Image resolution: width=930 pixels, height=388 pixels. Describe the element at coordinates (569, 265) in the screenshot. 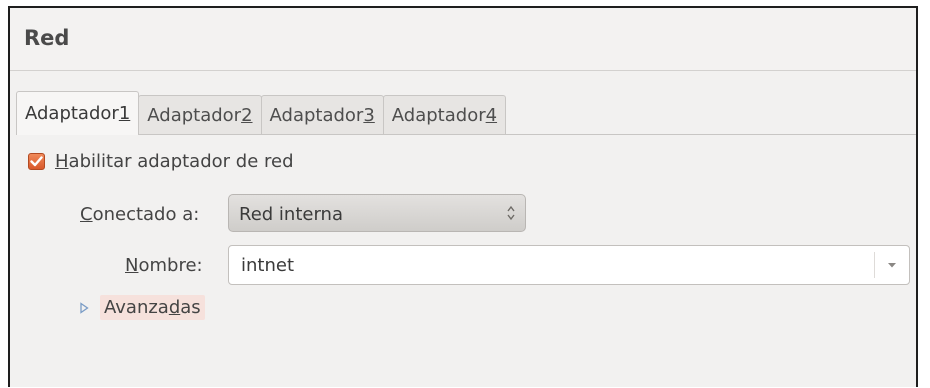

I see `name-combobox: intnet` at that location.